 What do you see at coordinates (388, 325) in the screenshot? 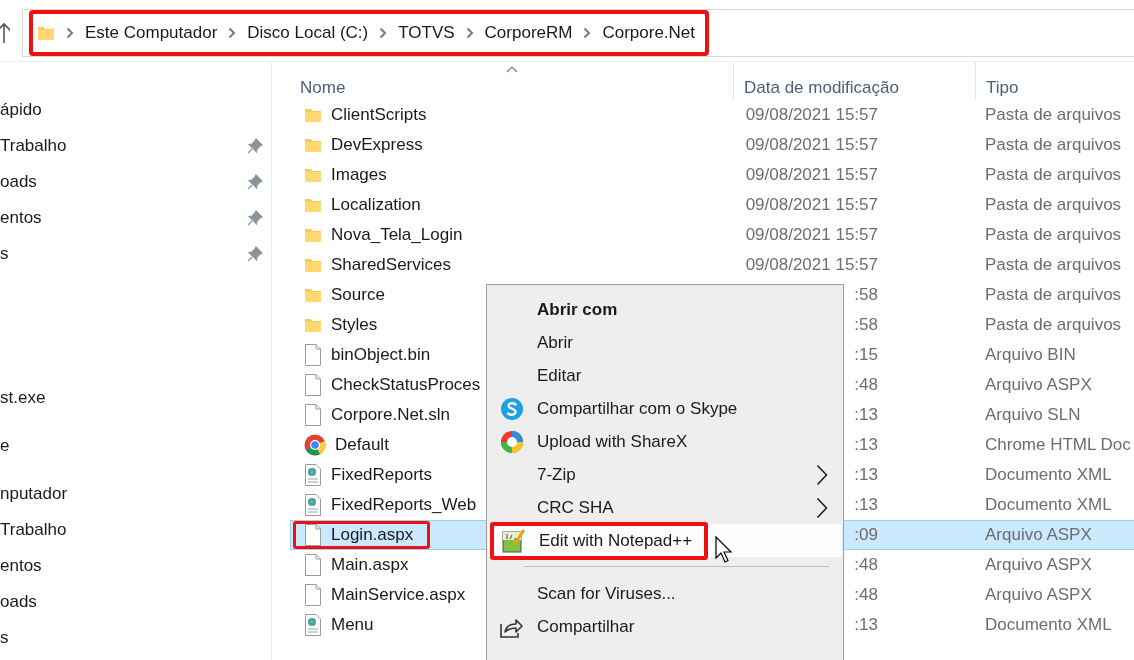
I see `file-cell: Styles` at bounding box center [388, 325].